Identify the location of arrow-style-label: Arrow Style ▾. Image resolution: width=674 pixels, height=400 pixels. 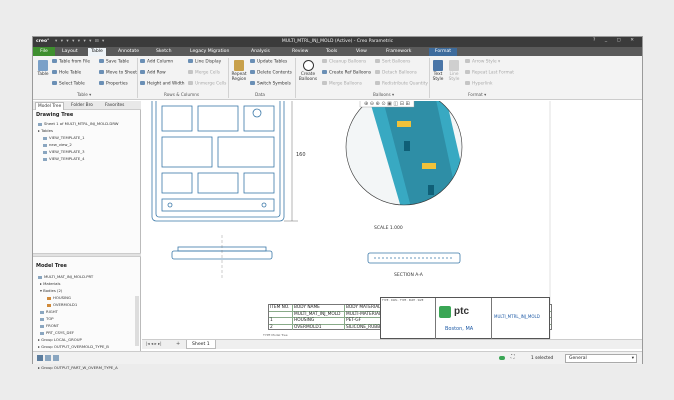
(486, 62).